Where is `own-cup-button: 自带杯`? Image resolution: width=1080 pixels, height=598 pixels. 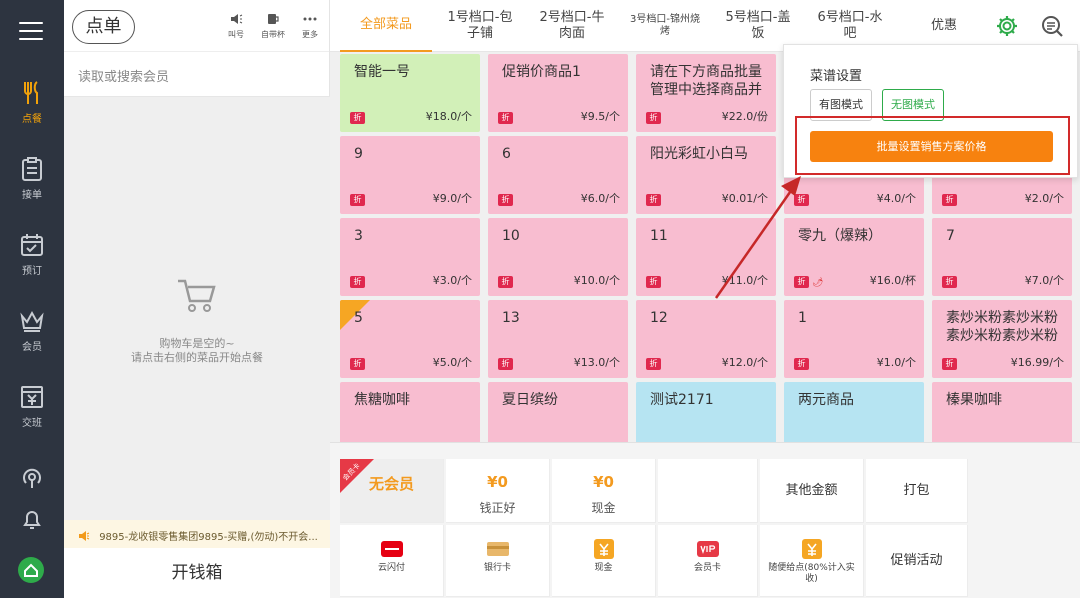 own-cup-button: 自带杯 is located at coordinates (273, 26).